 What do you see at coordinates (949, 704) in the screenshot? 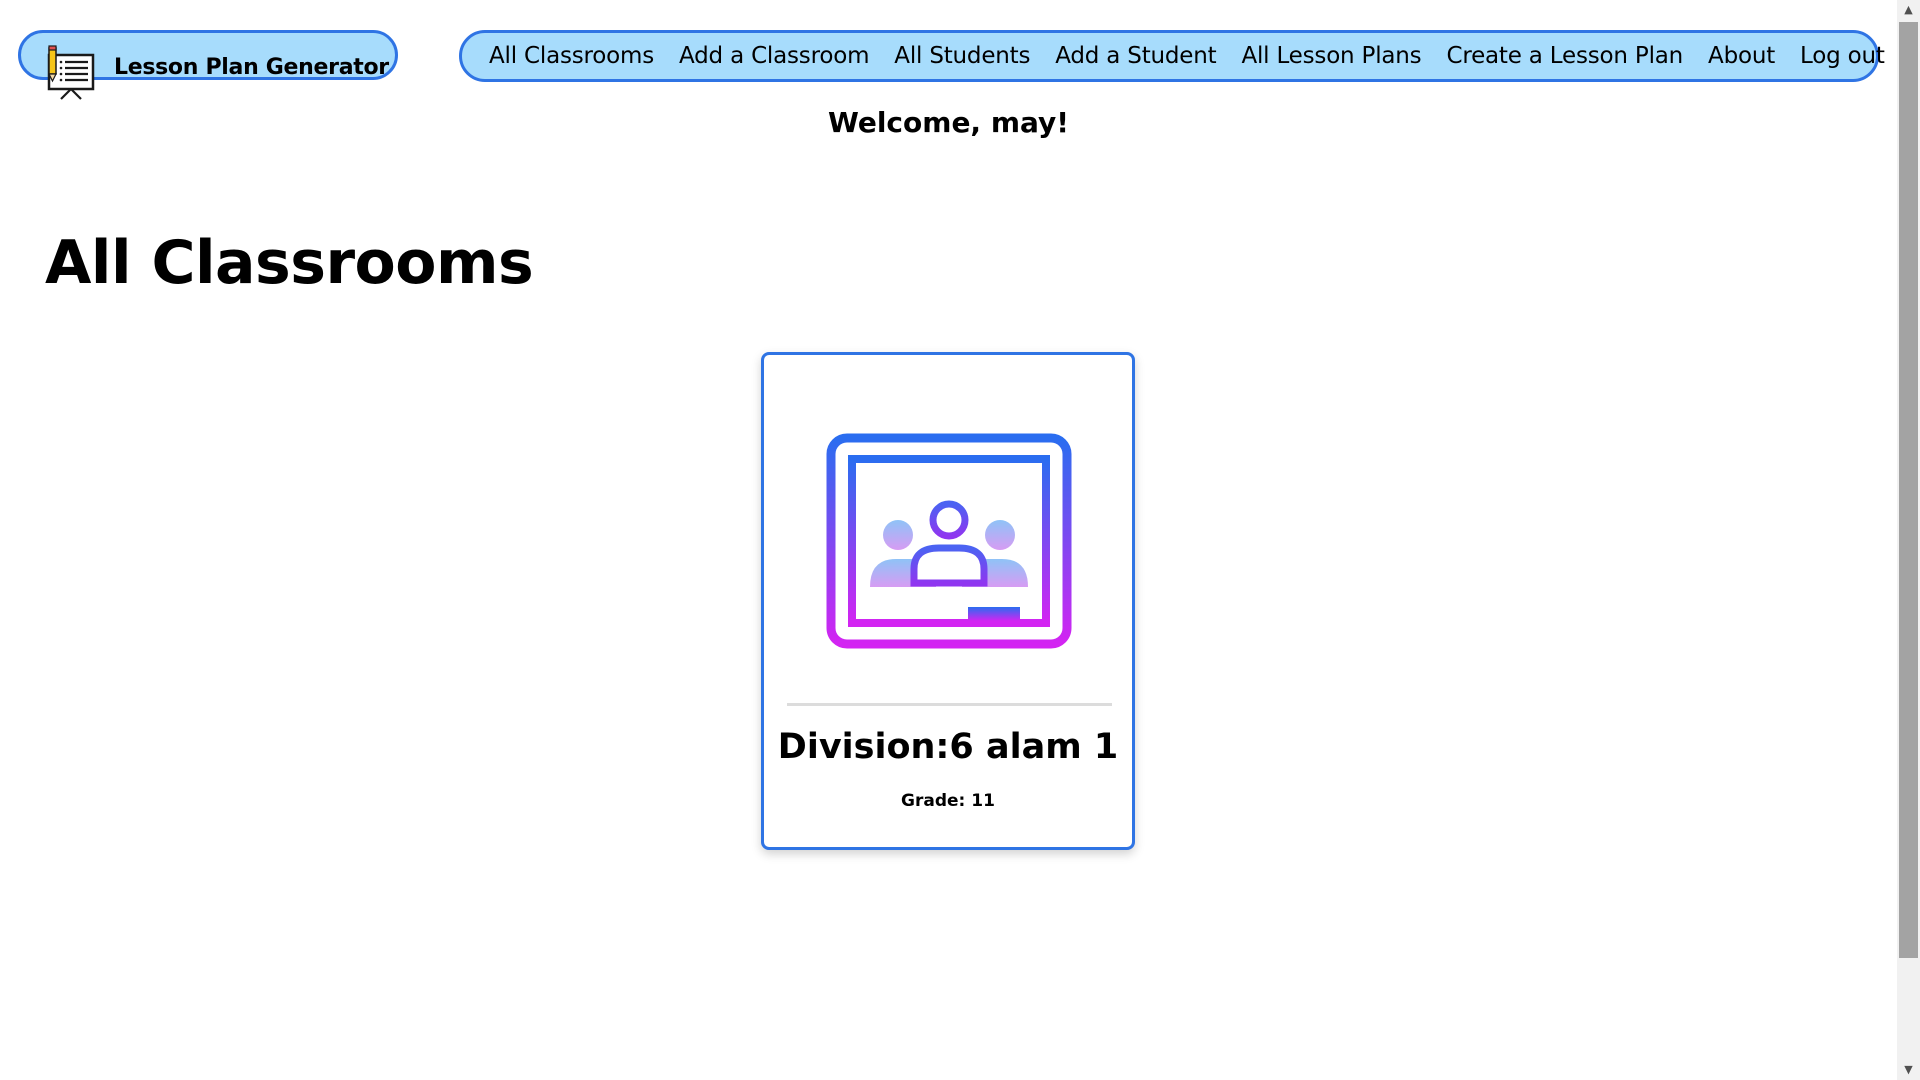
I see `card-divider` at bounding box center [949, 704].